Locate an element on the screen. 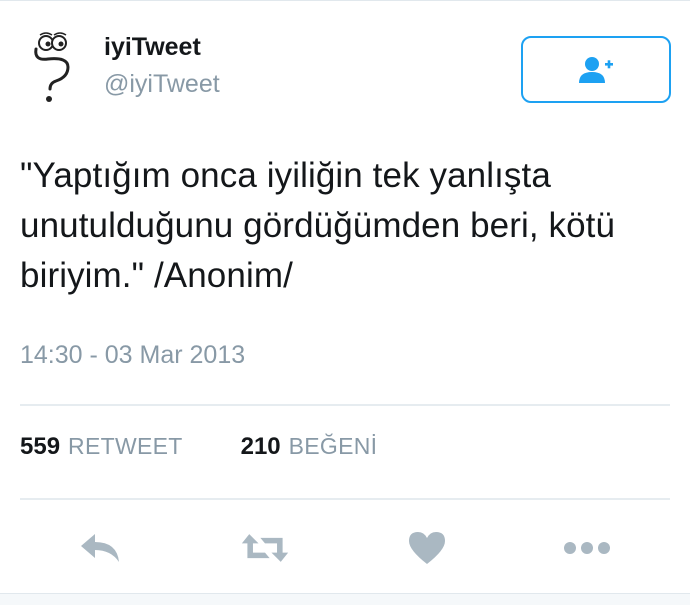 Image resolution: width=690 pixels, height=605 pixels. reply-icon is located at coordinates (100, 548).